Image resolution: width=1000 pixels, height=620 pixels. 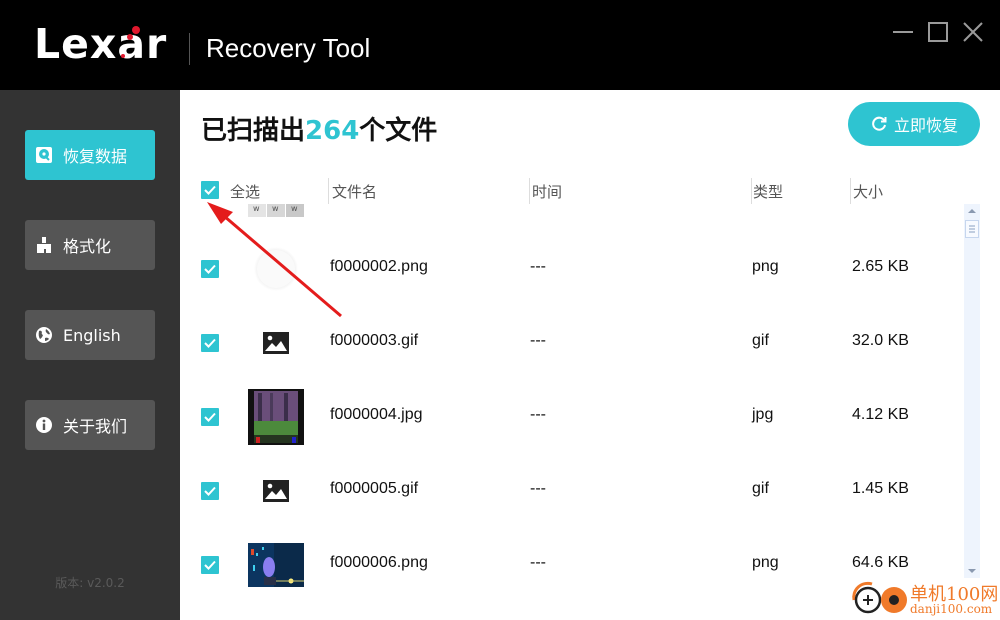 I want to click on file-name: f0000005.gif, so click(x=374, y=488).